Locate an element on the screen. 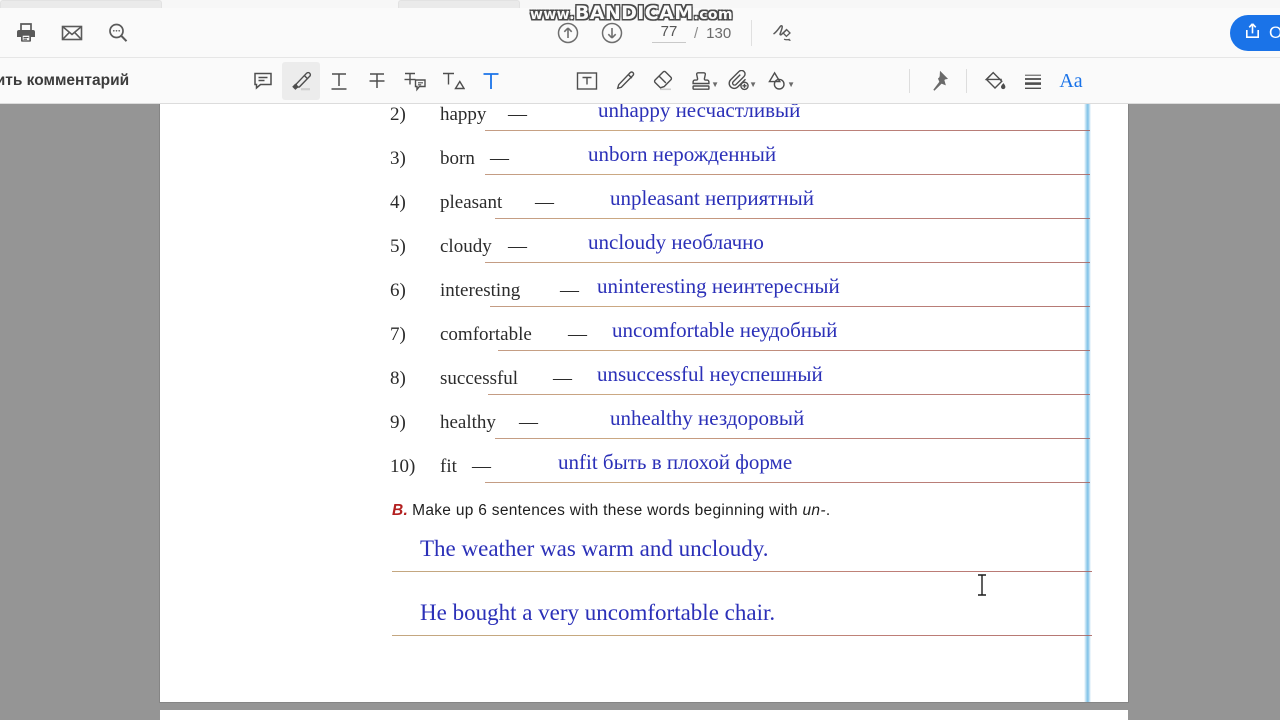 The height and width of the screenshot is (720, 1280). exercise-number: 7) is located at coordinates (398, 334).